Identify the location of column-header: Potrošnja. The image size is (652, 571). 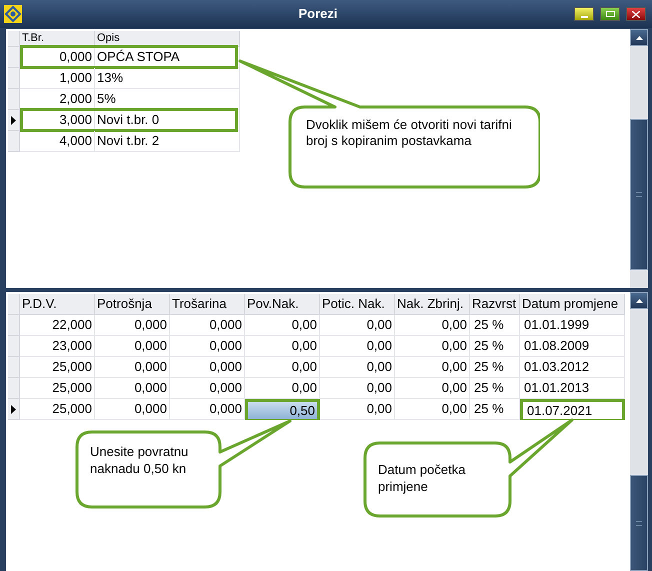
(132, 304).